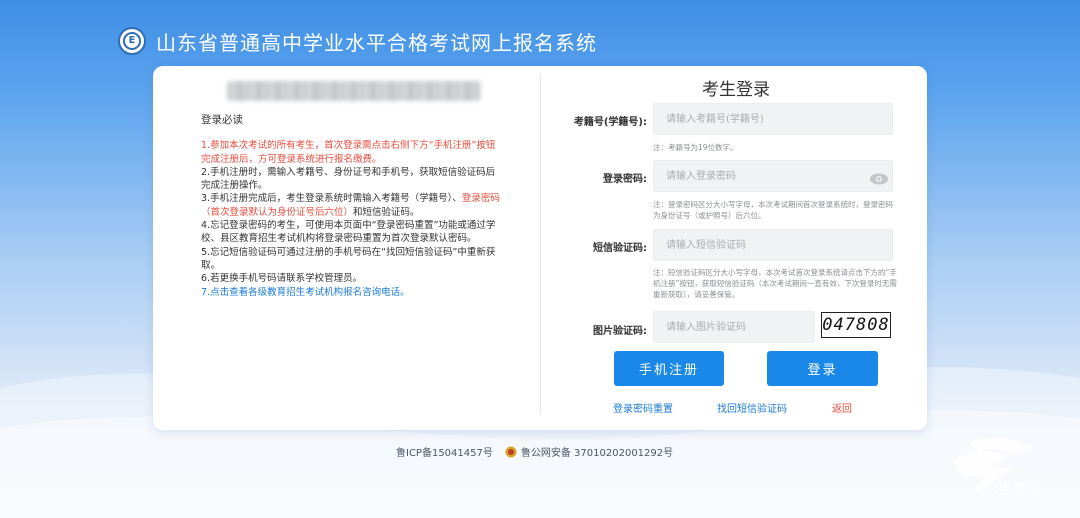 The image size is (1080, 518). Describe the element at coordinates (282, 279) in the screenshot. I see `notice-item-6: 6.若更换手机号码请联系学校管理员。` at that location.